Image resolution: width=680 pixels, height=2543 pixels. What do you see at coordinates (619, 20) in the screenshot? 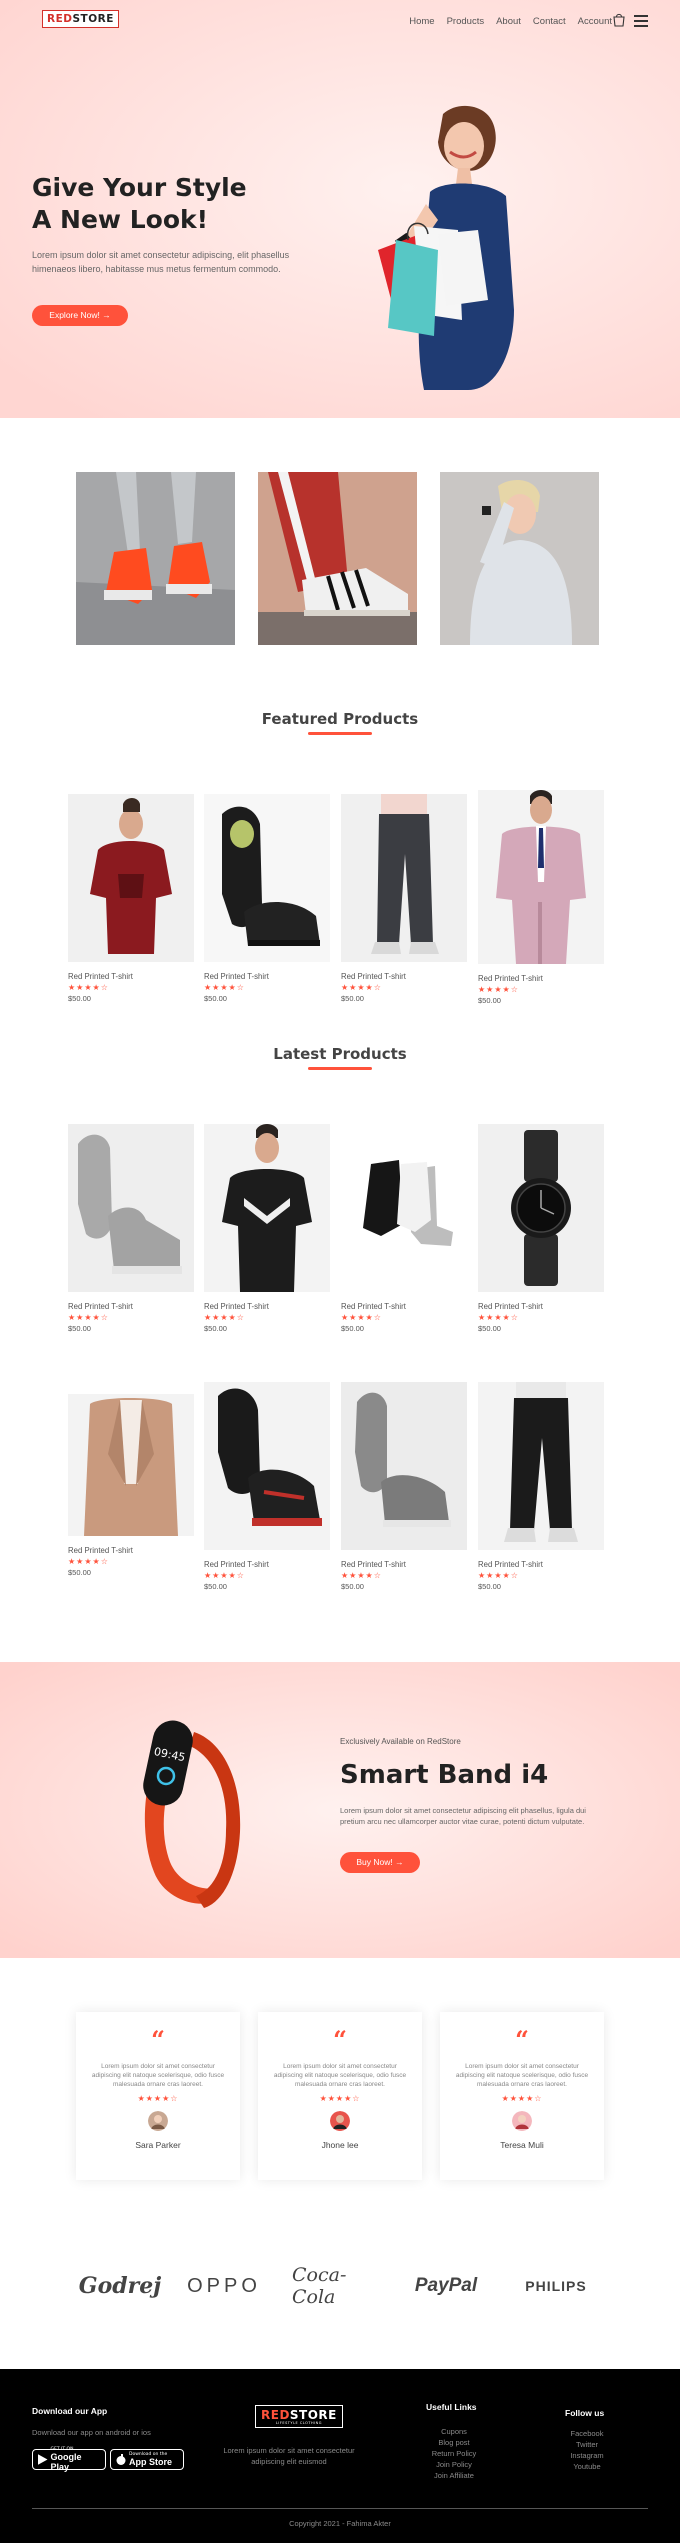
I see `cart-icon` at bounding box center [619, 20].